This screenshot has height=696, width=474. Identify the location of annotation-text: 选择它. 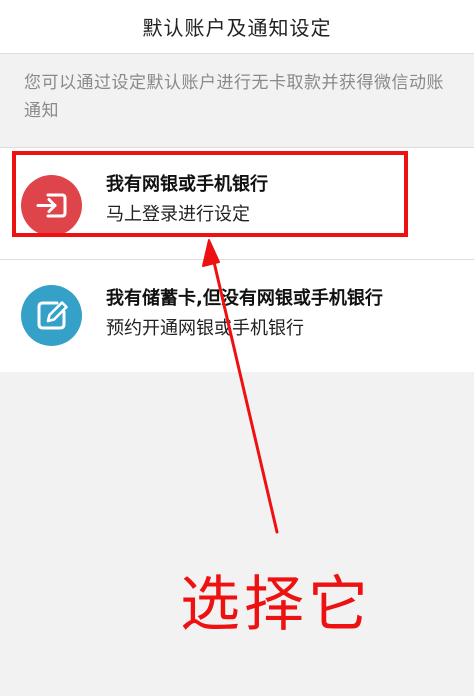
(276, 605).